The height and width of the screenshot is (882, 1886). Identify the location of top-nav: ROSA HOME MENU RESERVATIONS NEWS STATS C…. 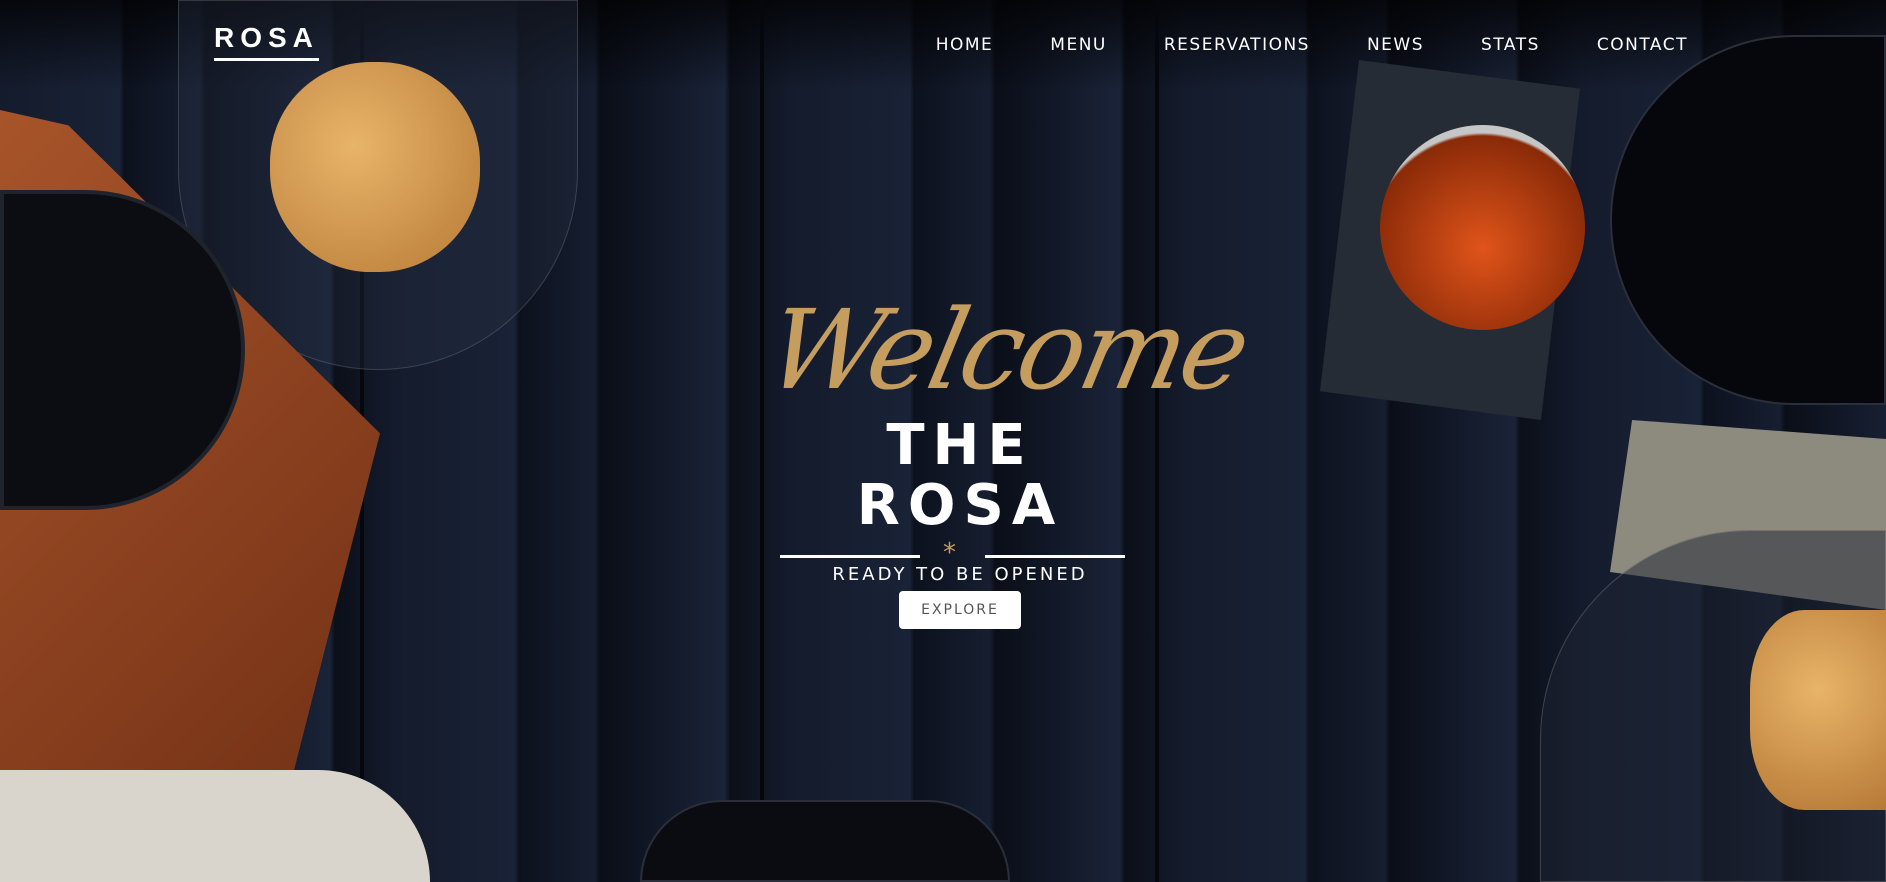
(943, 45).